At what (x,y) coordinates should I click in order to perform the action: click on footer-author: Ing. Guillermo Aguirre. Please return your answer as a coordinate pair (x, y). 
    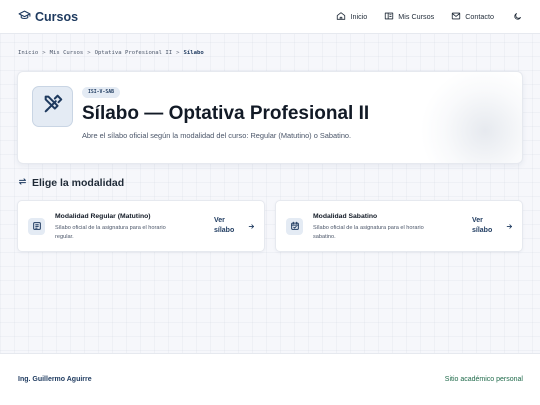
    Looking at the image, I should click on (55, 379).